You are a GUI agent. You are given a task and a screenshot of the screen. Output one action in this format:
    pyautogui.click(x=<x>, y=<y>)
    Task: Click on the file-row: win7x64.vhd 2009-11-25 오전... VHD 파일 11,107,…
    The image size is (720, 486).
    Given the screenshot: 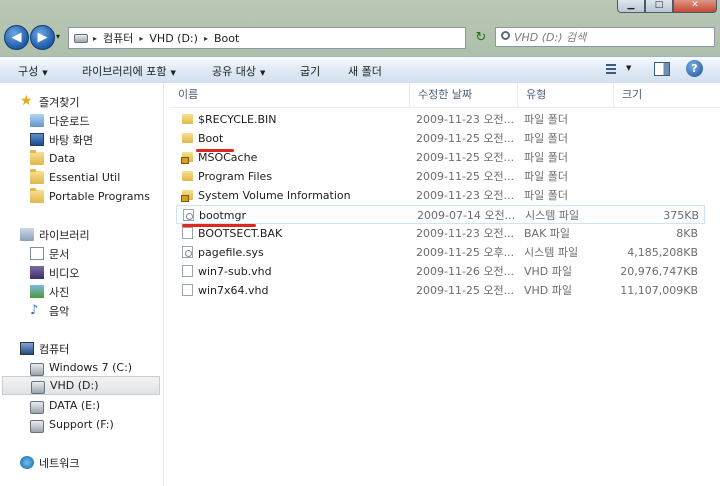 What is the action you would take?
    pyautogui.click(x=440, y=290)
    